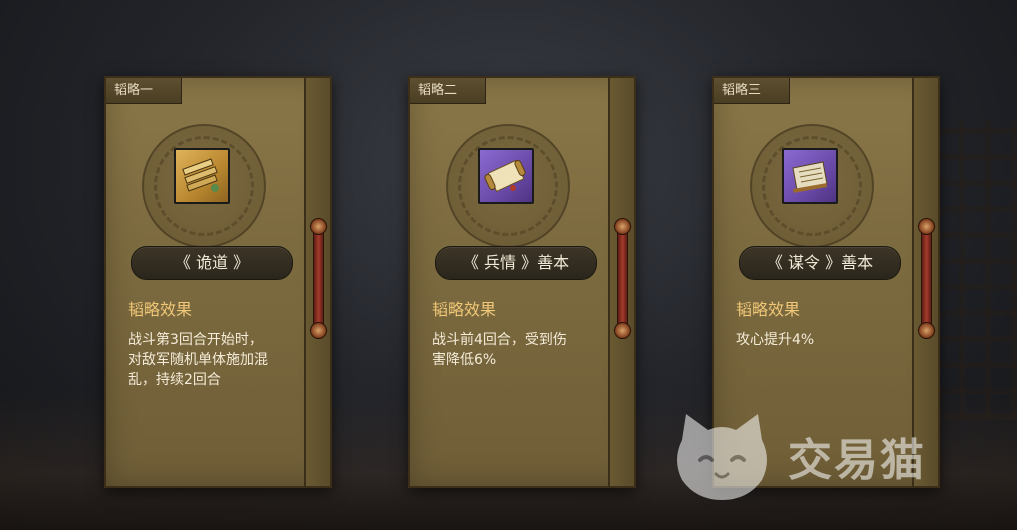 The image size is (1017, 530). What do you see at coordinates (448, 91) in the screenshot?
I see `card-header: 韬略二` at bounding box center [448, 91].